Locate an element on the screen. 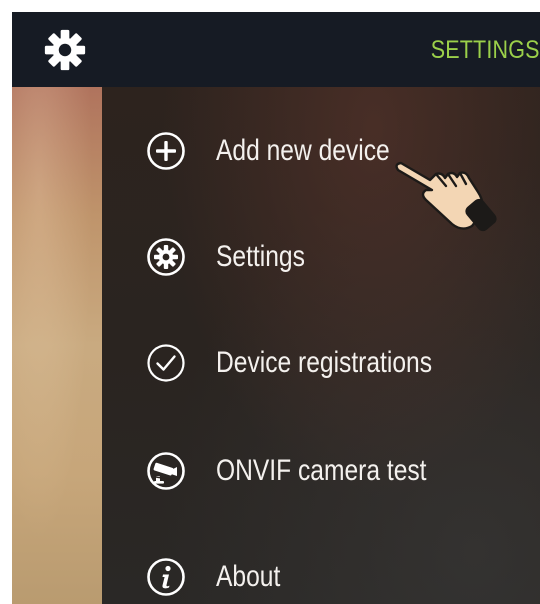 Image resolution: width=540 pixels, height=604 pixels. background-content-strip is located at coordinates (57, 345).